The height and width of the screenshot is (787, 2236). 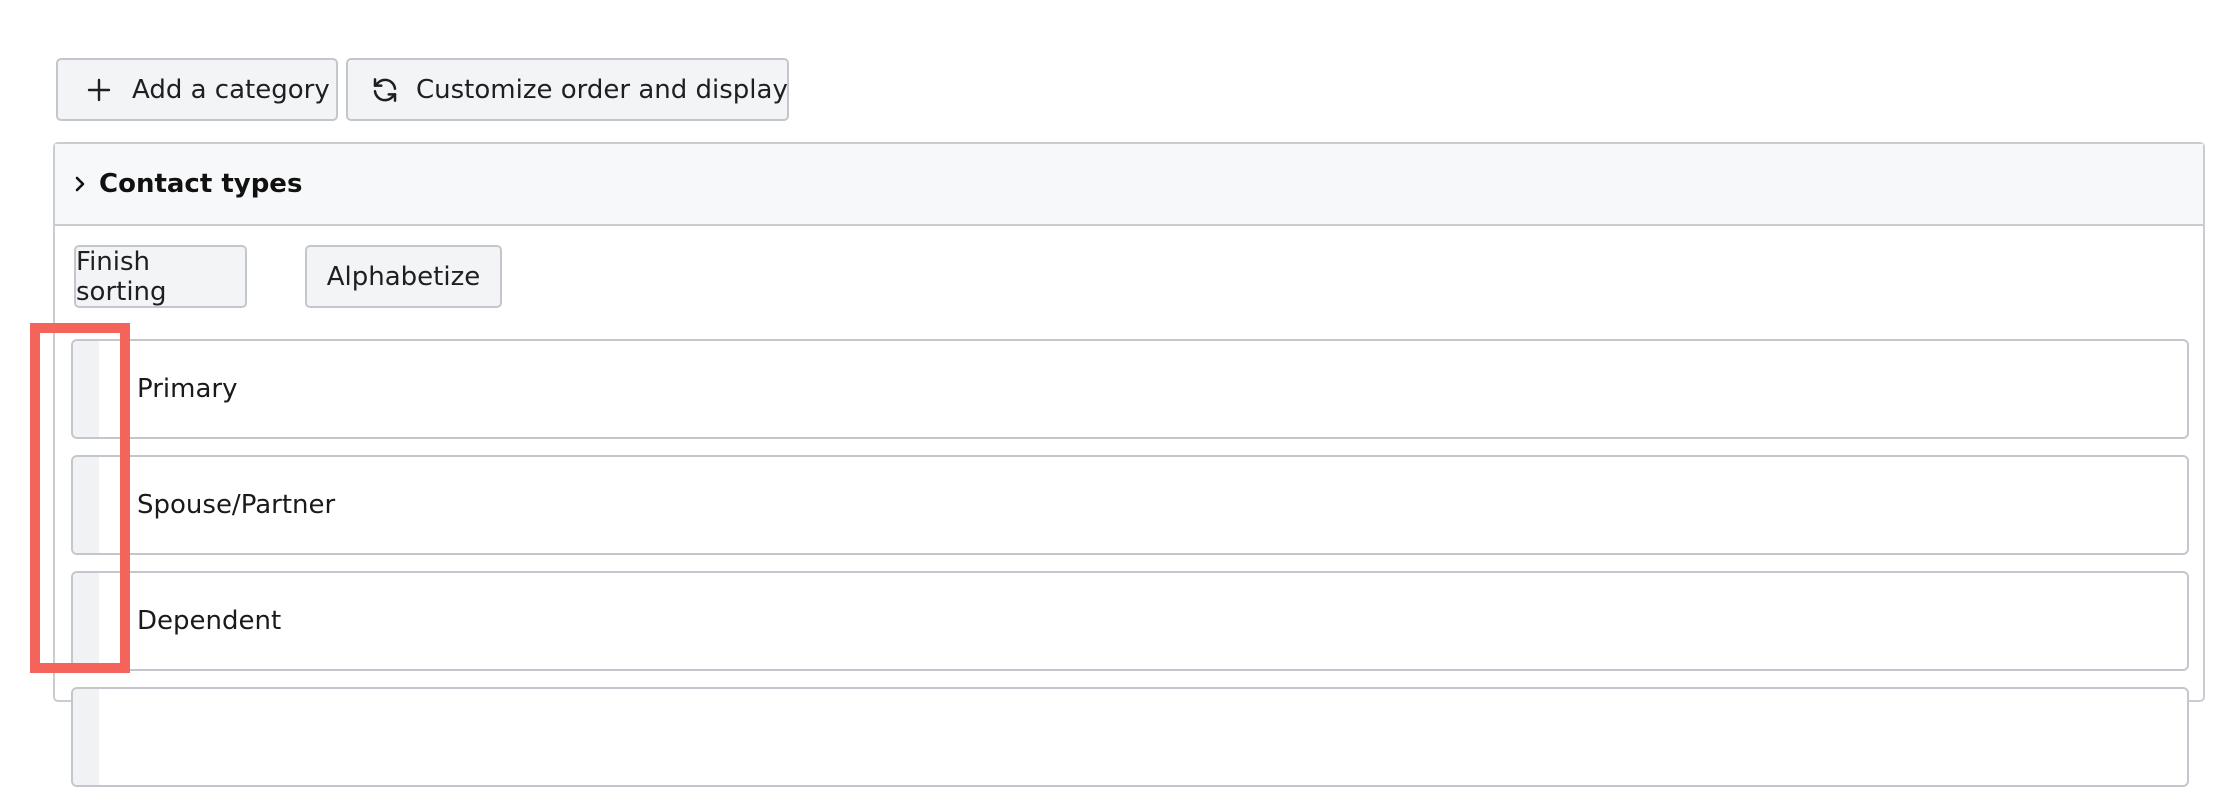 I want to click on category-item-label: Primary, so click(x=187, y=389).